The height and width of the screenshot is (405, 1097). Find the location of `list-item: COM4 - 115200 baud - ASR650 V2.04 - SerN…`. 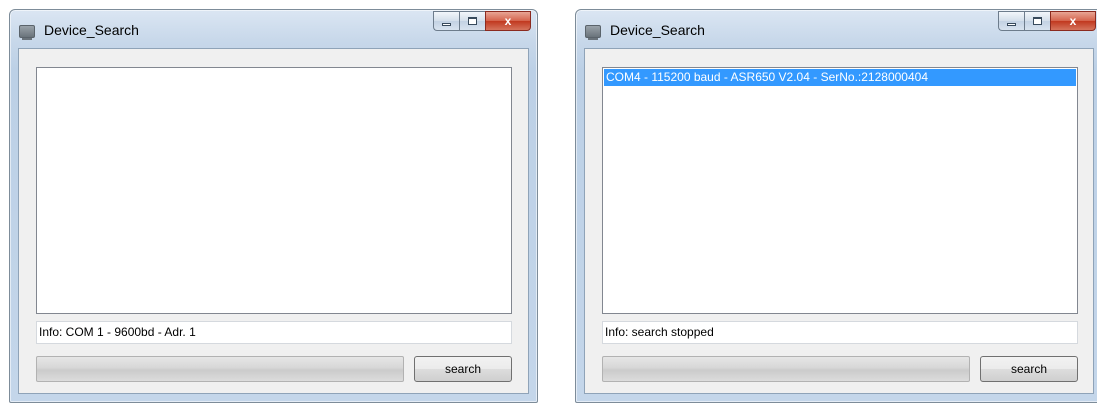

list-item: COM4 - 115200 baud - ASR650 V2.04 - SerN… is located at coordinates (840, 77).